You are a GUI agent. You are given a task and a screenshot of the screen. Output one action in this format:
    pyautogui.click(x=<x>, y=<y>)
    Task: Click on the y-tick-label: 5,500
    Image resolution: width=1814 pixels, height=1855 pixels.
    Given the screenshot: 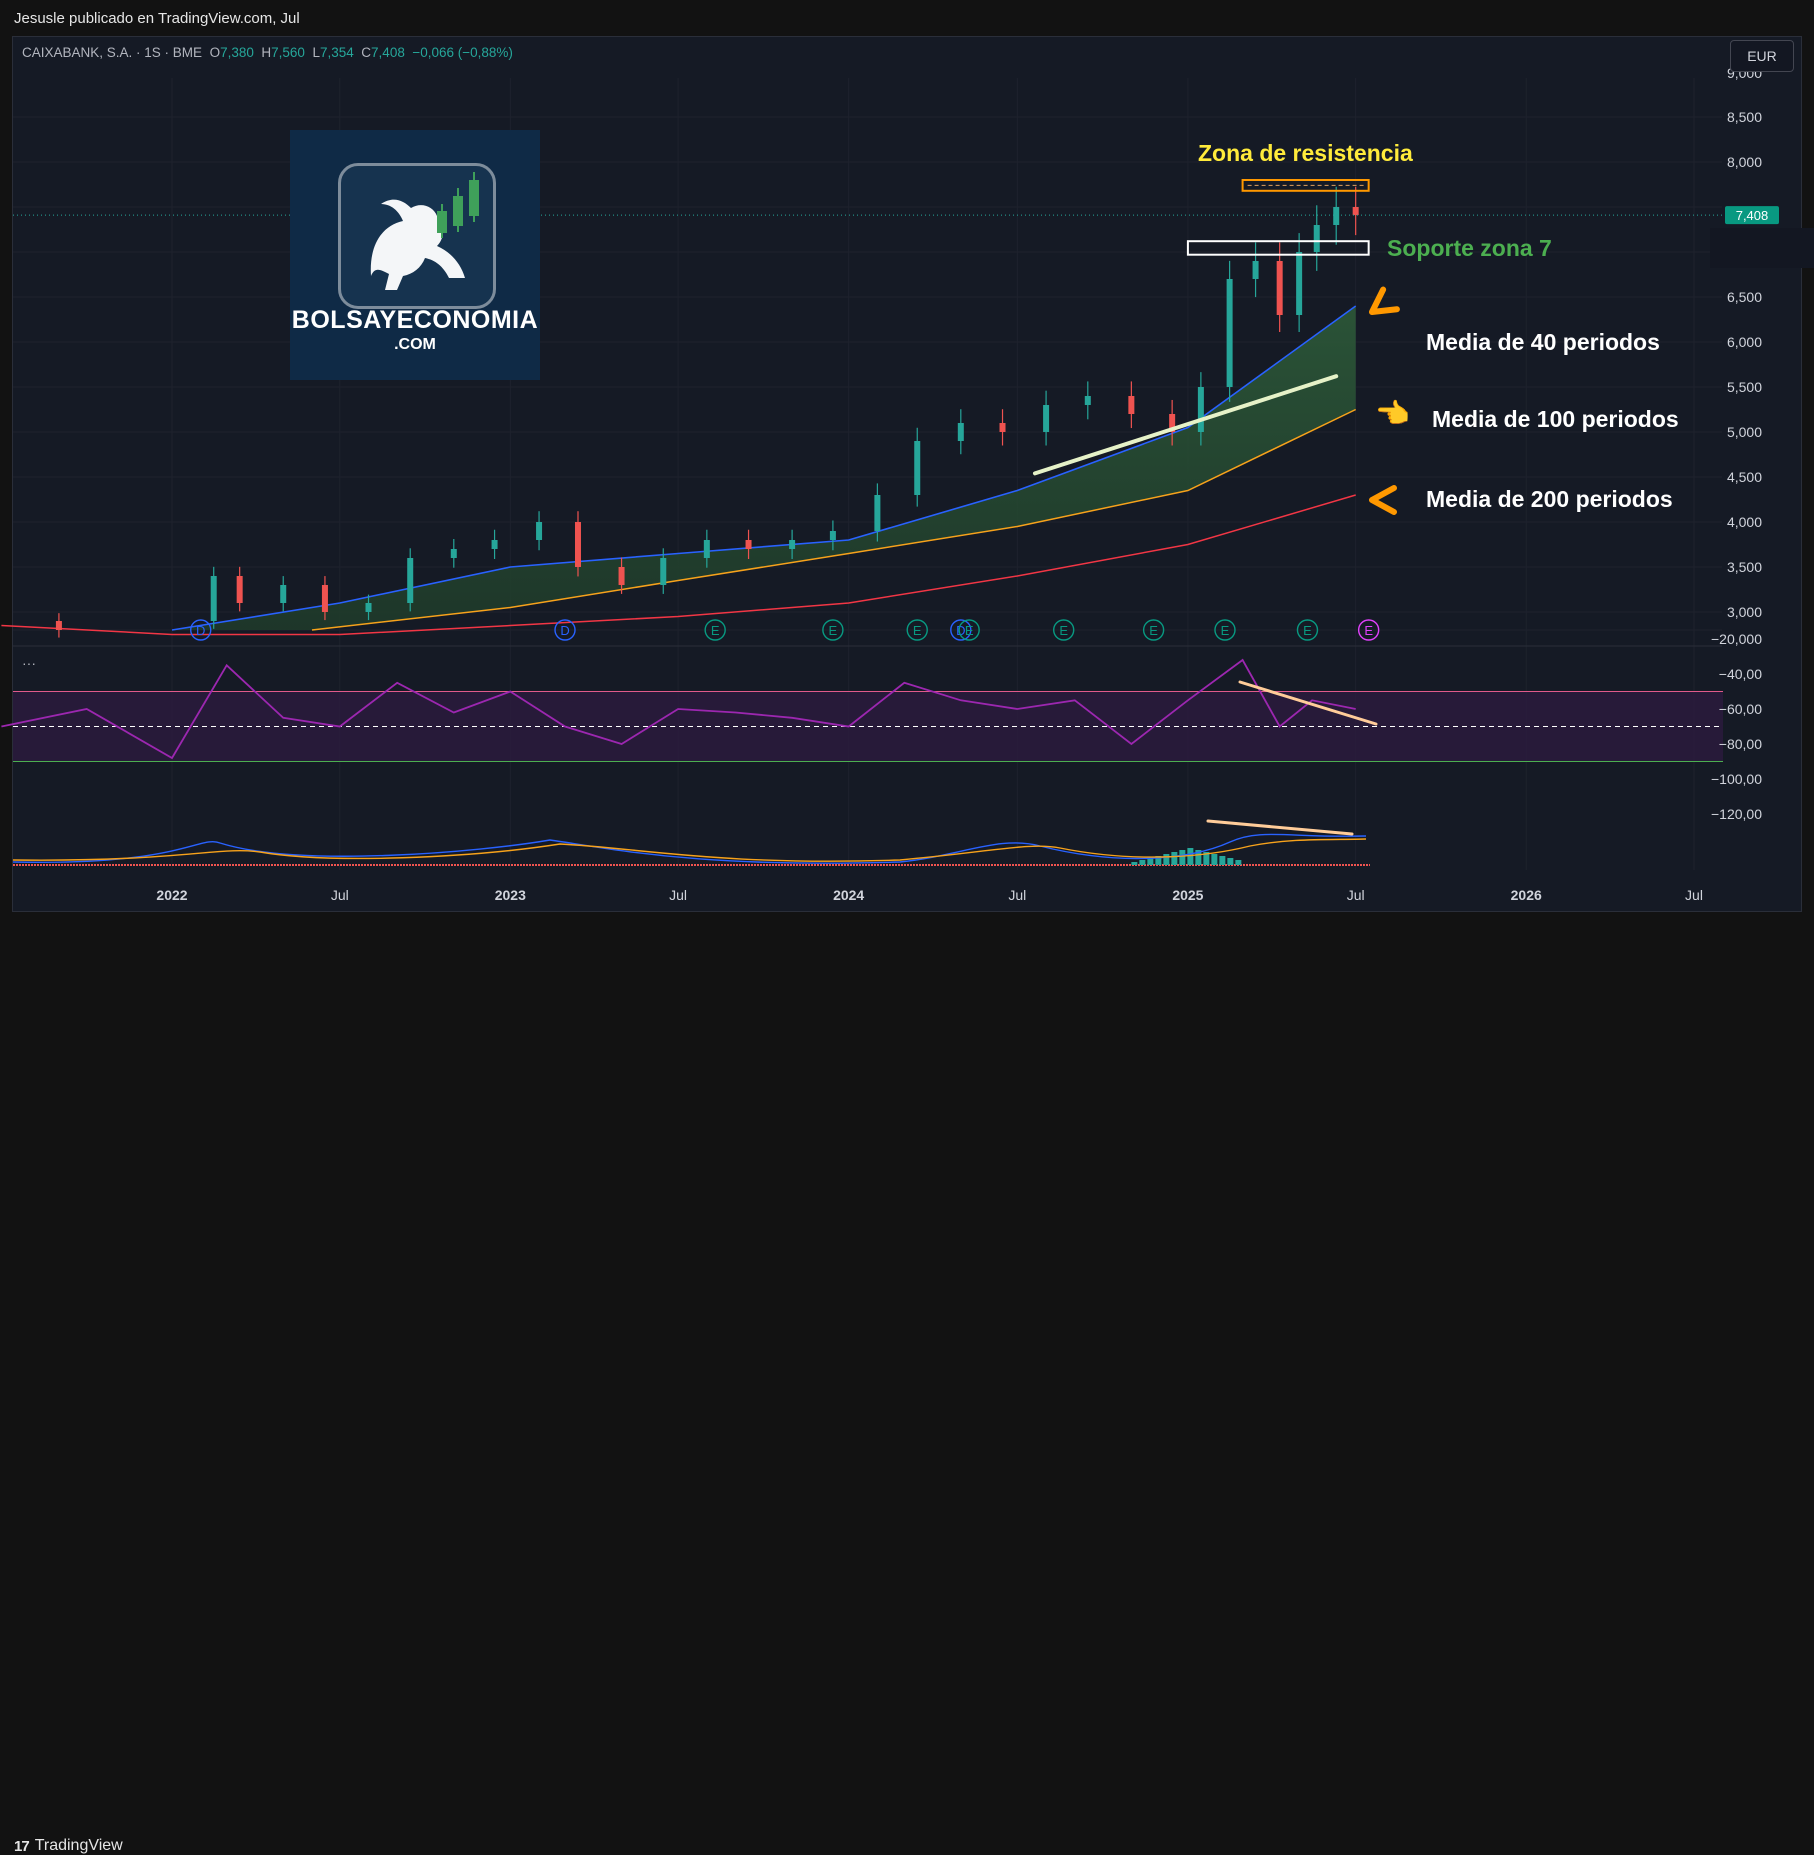 What is the action you would take?
    pyautogui.click(x=1744, y=387)
    